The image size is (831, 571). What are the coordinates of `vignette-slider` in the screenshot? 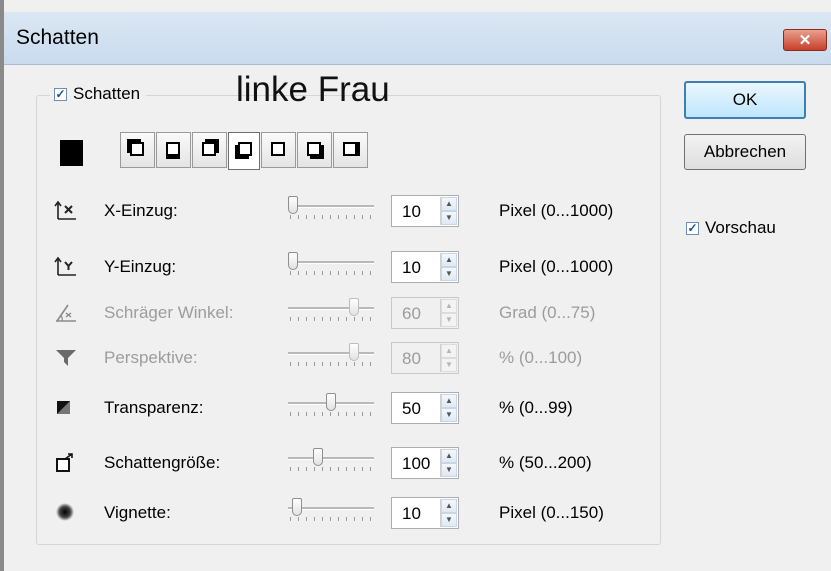 It's located at (331, 512).